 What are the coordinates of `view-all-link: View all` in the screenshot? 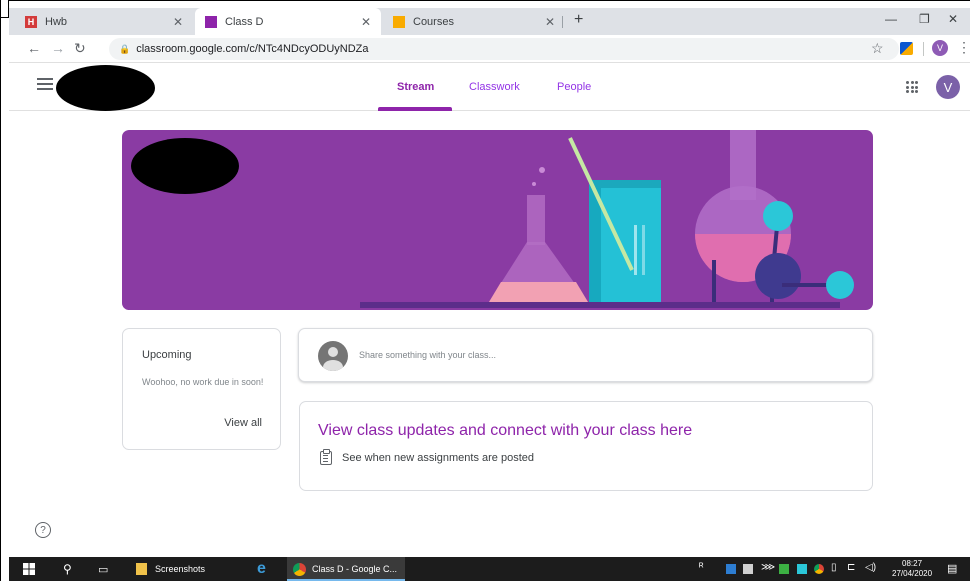 It's located at (243, 423).